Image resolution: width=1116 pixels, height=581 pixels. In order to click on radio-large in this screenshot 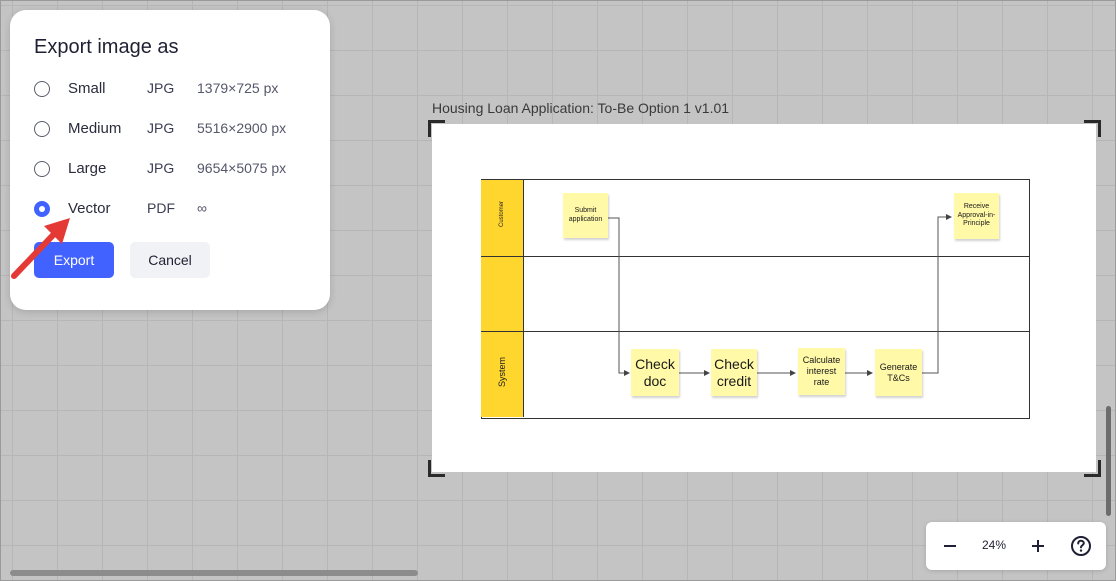, I will do `click(42, 169)`.